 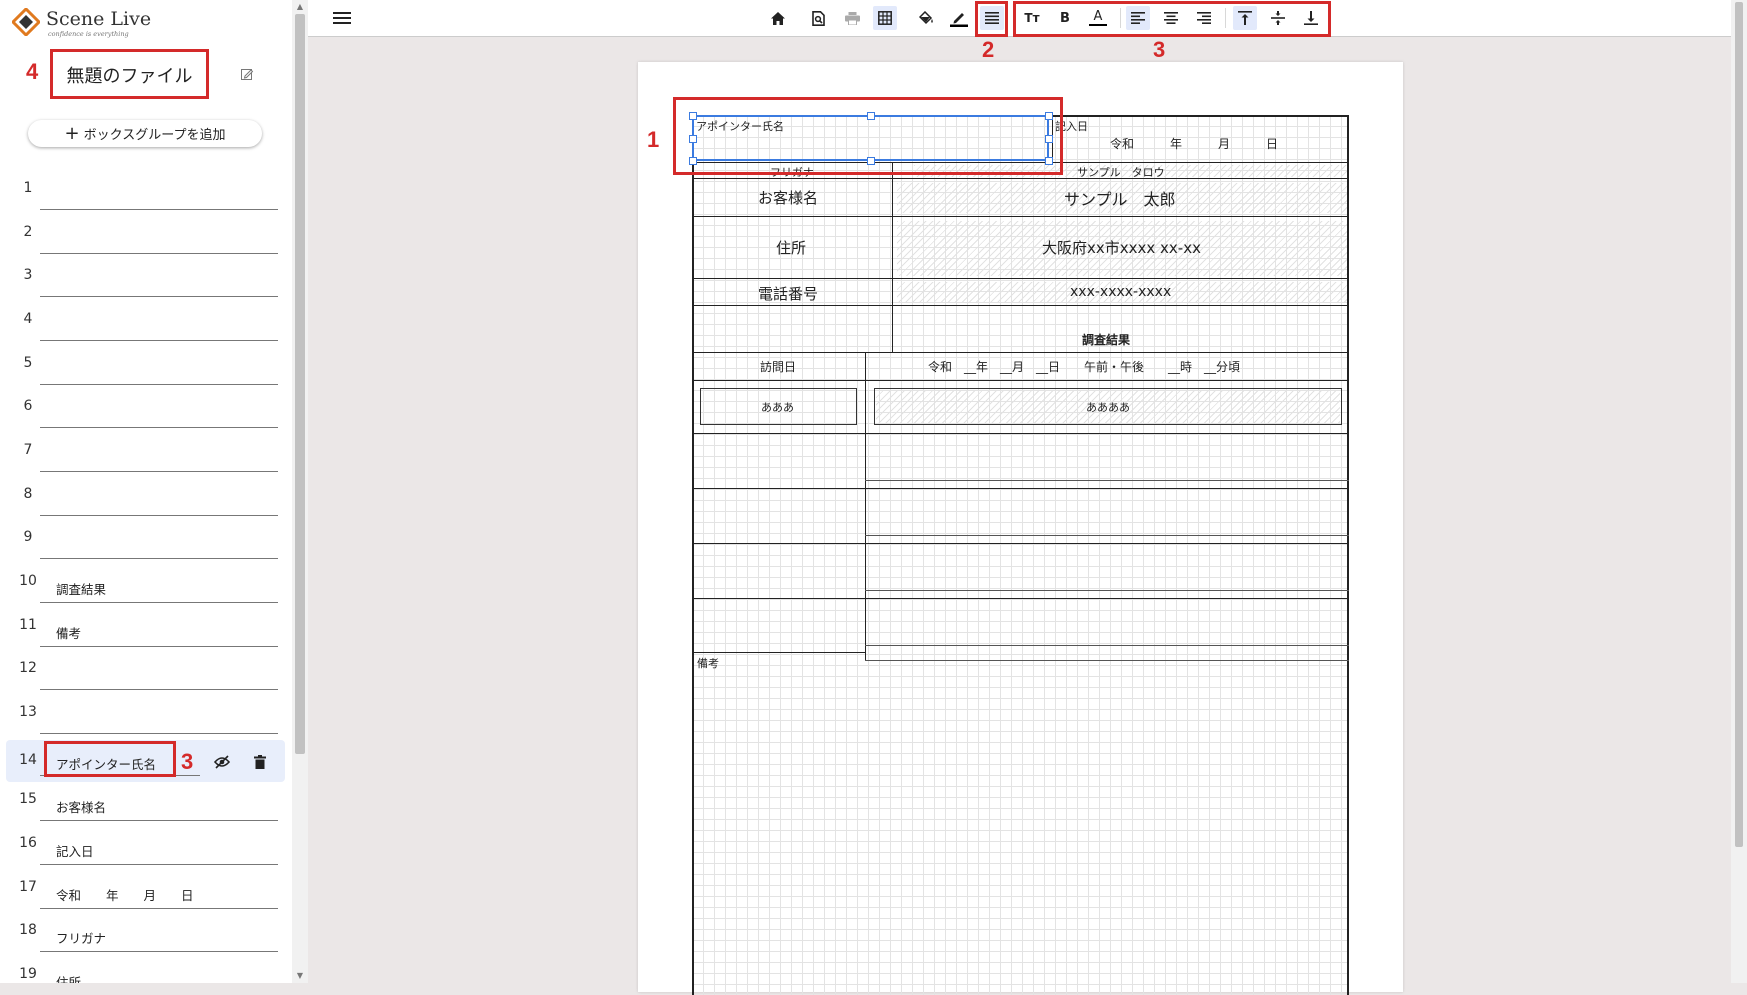 I want to click on list-item: 7, so click(x=146, y=450).